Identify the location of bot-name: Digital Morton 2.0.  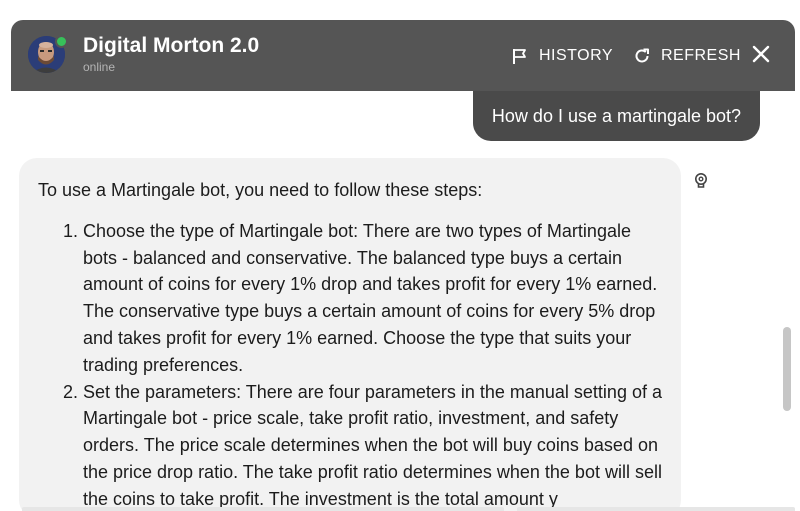
(171, 45).